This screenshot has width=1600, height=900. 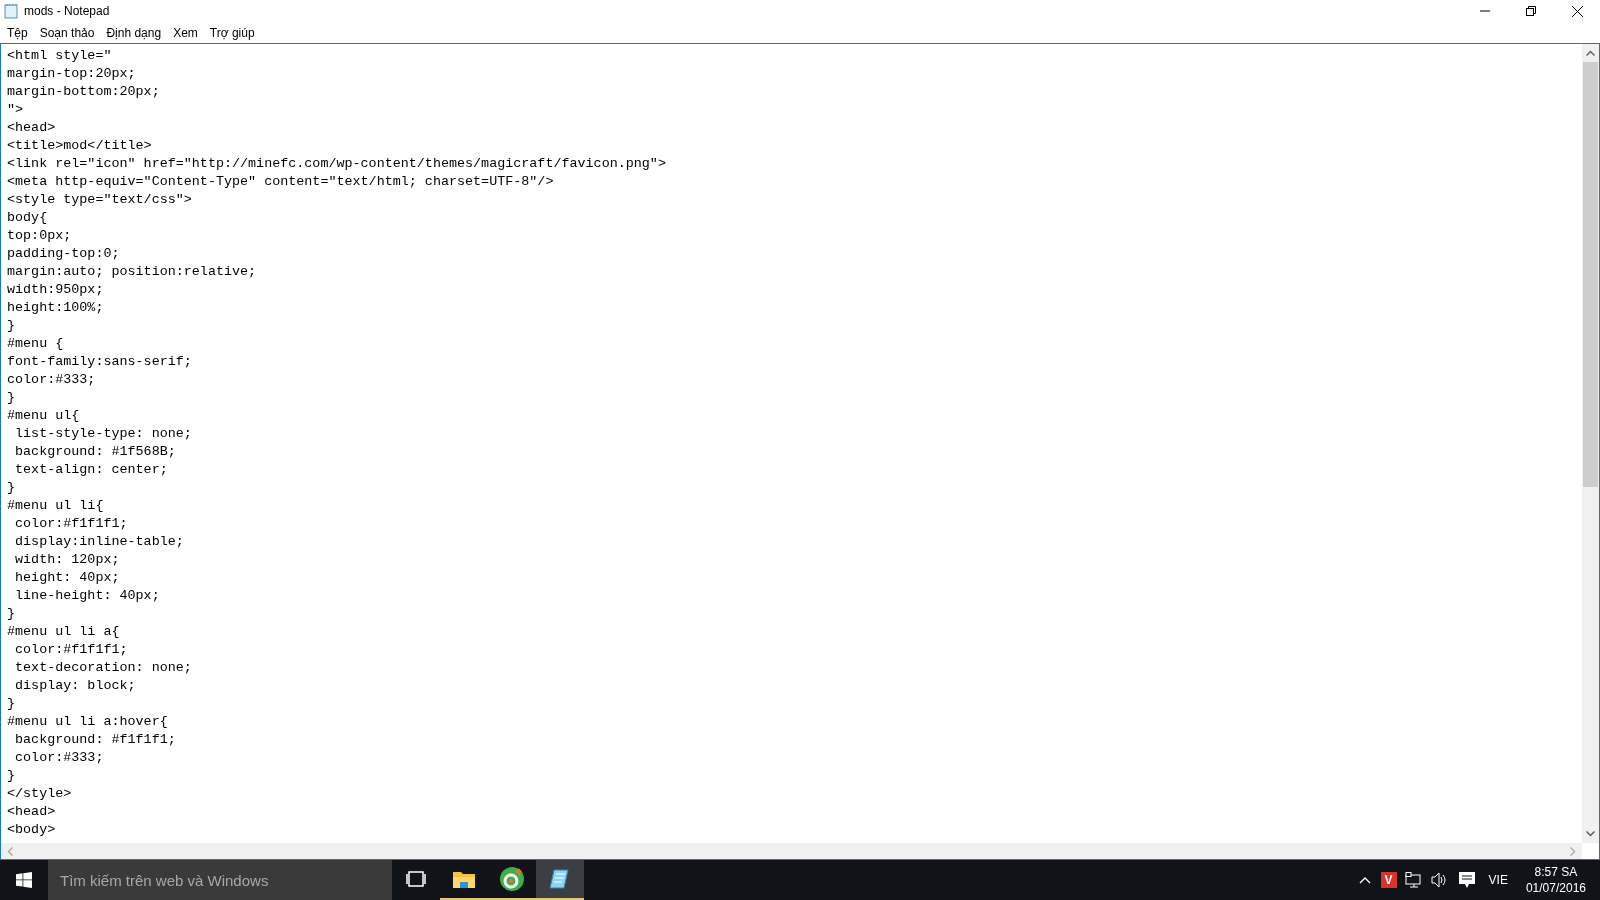 What do you see at coordinates (39, 236) in the screenshot?
I see `code-line: top:0px;` at bounding box center [39, 236].